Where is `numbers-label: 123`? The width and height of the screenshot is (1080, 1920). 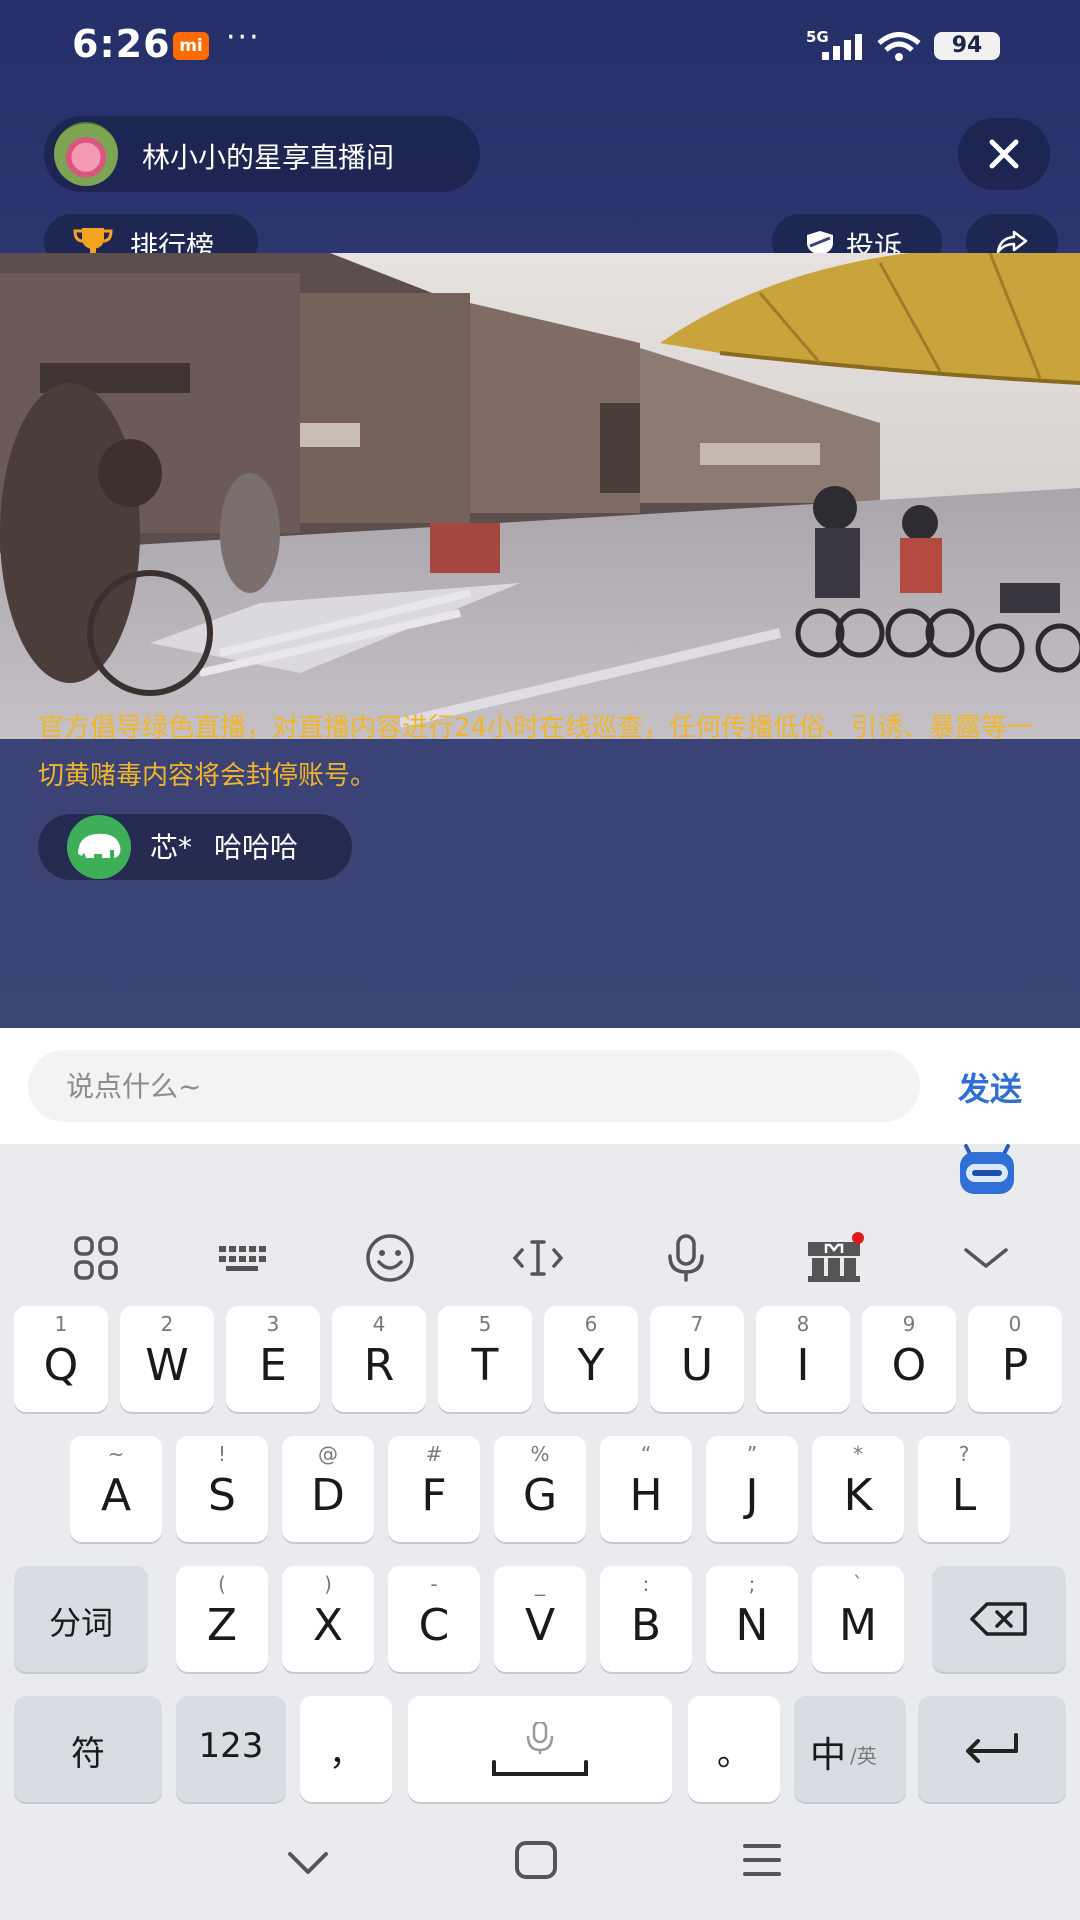
numbers-label: 123 is located at coordinates (231, 1746).